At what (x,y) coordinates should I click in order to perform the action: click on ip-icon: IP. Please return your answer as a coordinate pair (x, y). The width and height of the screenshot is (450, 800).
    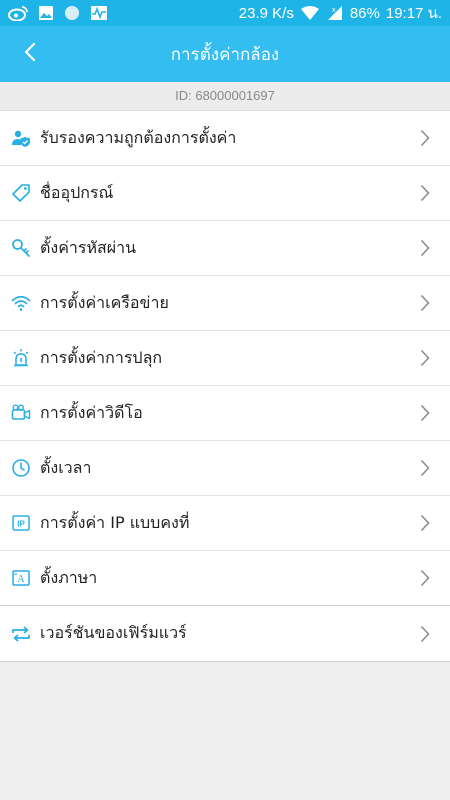
    Looking at the image, I should click on (21, 523).